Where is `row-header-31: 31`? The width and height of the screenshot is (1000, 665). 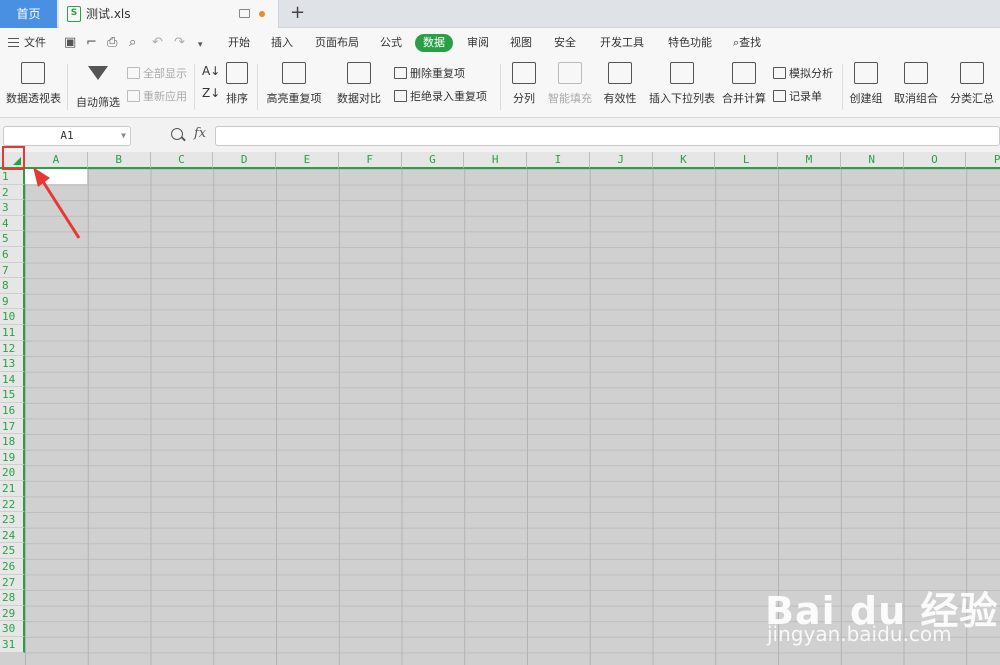 row-header-31: 31 is located at coordinates (12, 645).